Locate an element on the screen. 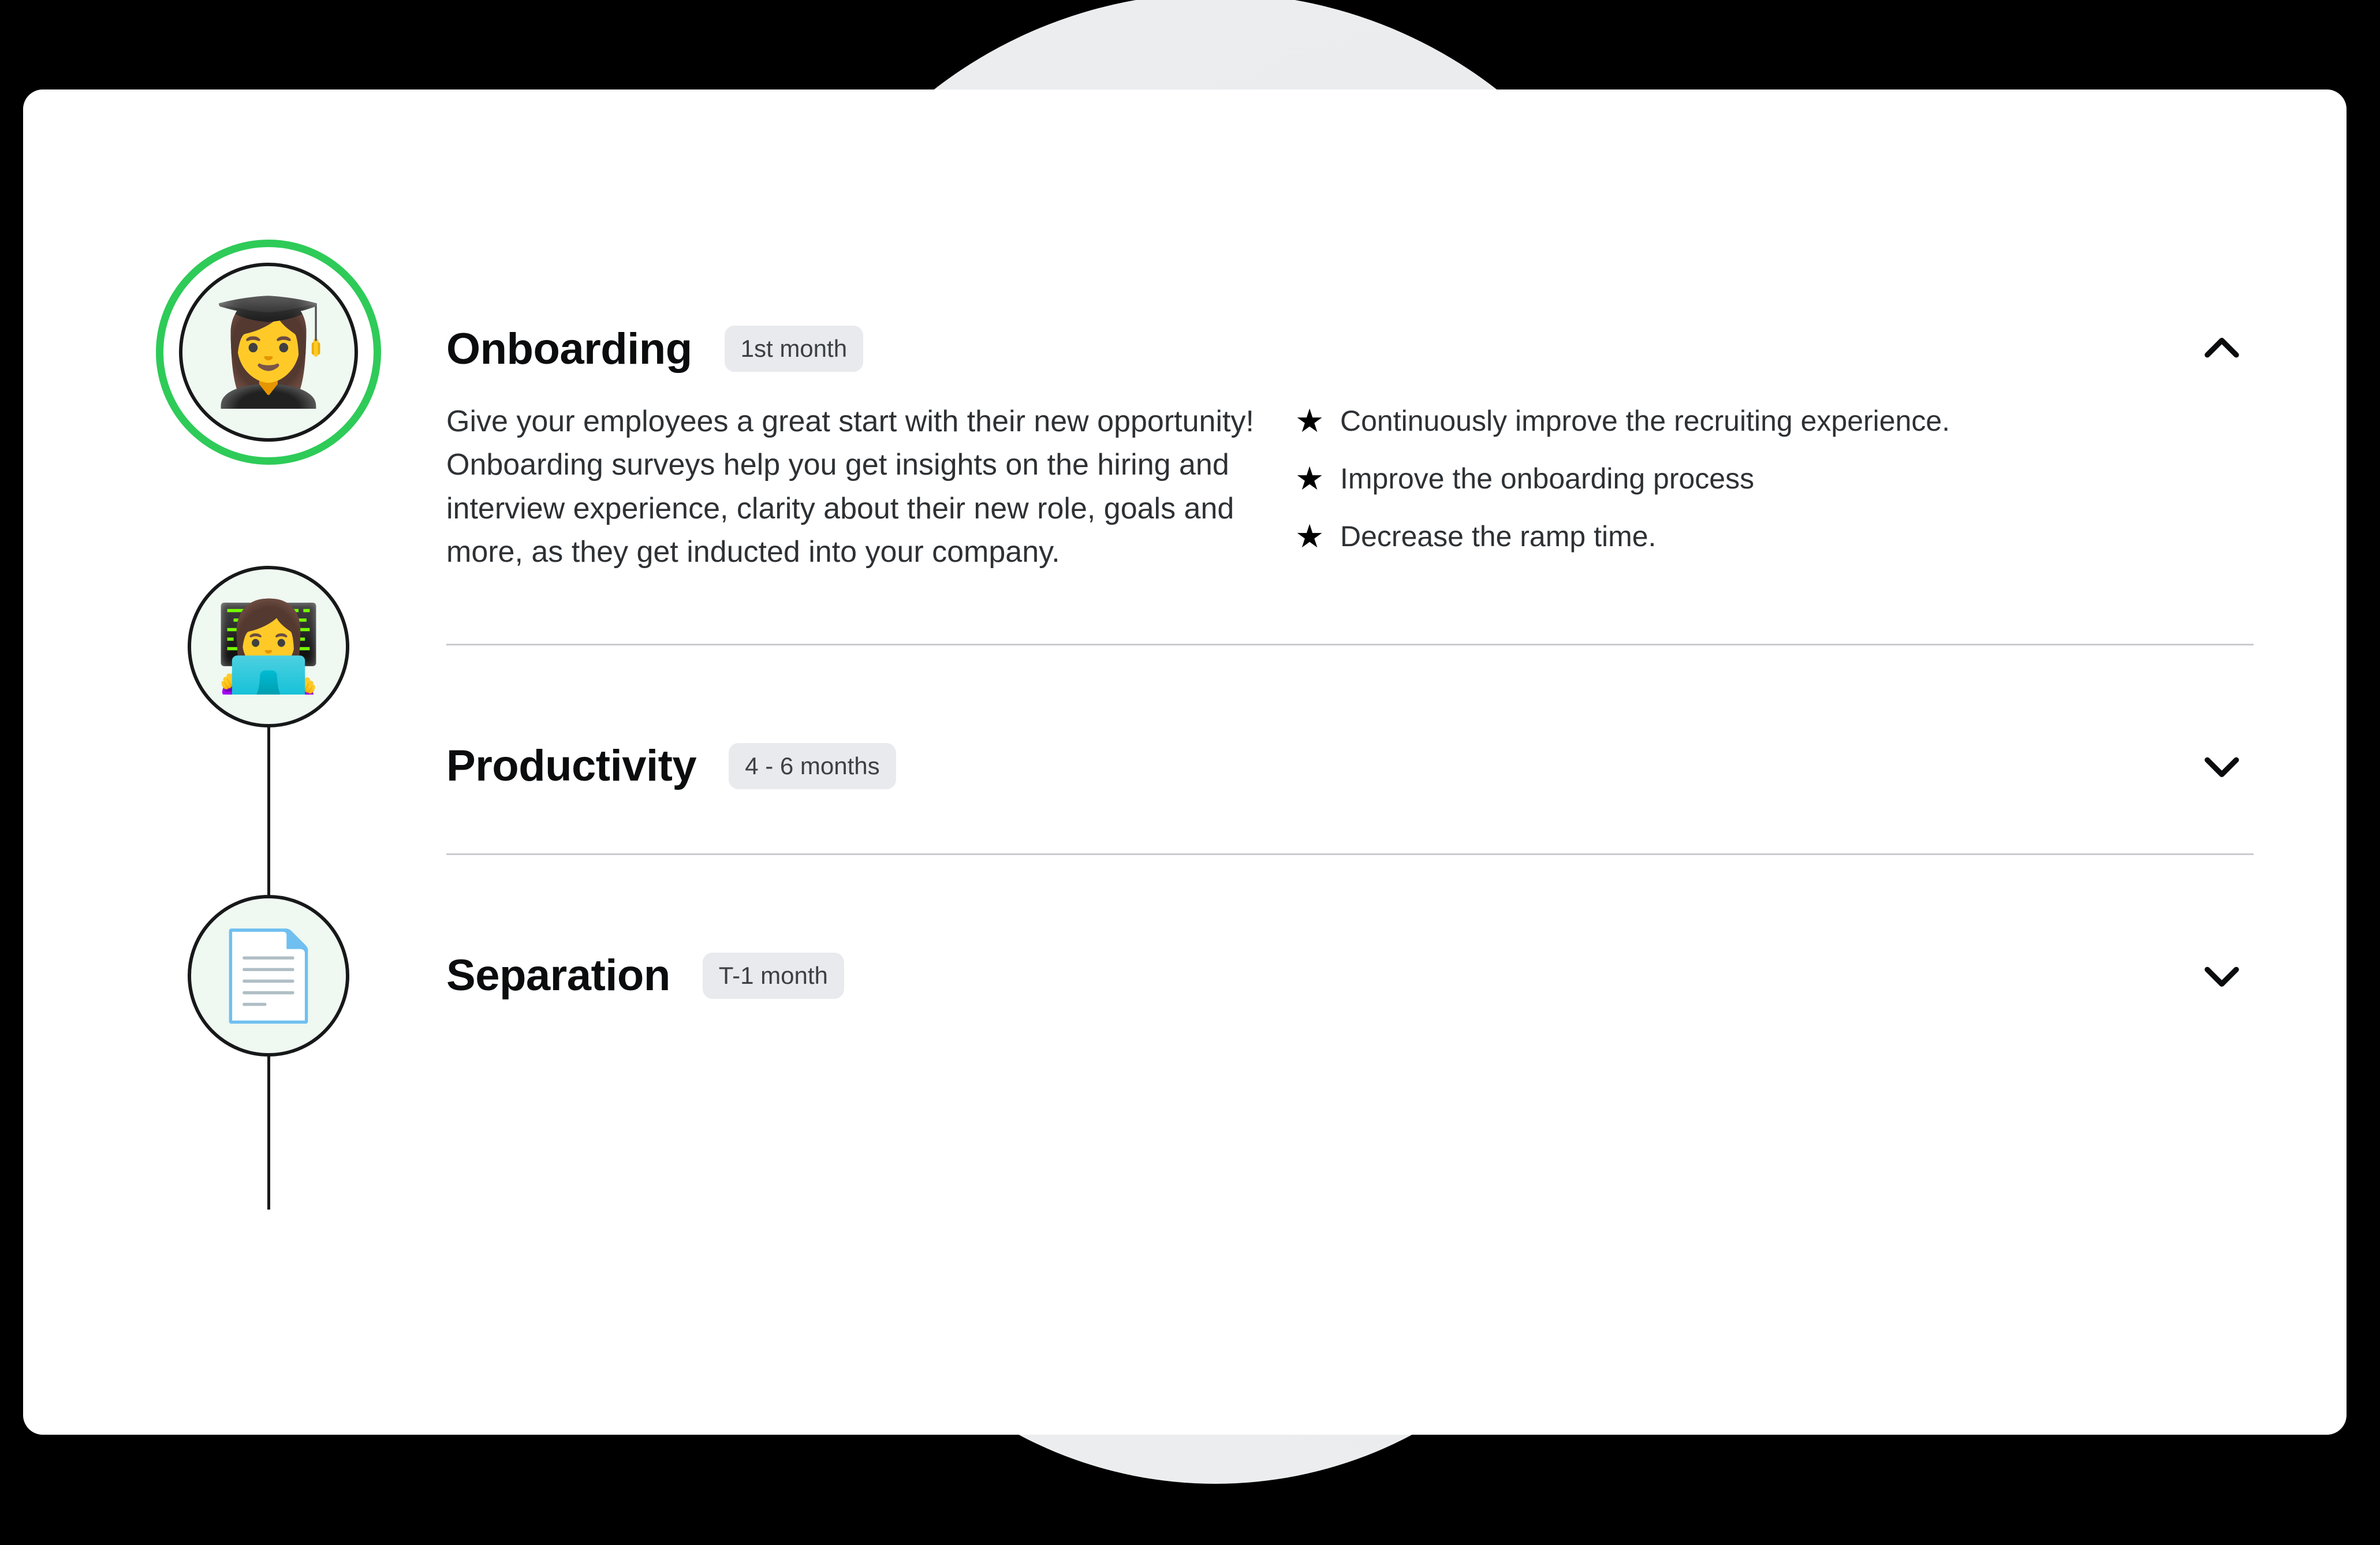  section-badge-productivity: 4 - 6 months is located at coordinates (812, 765).